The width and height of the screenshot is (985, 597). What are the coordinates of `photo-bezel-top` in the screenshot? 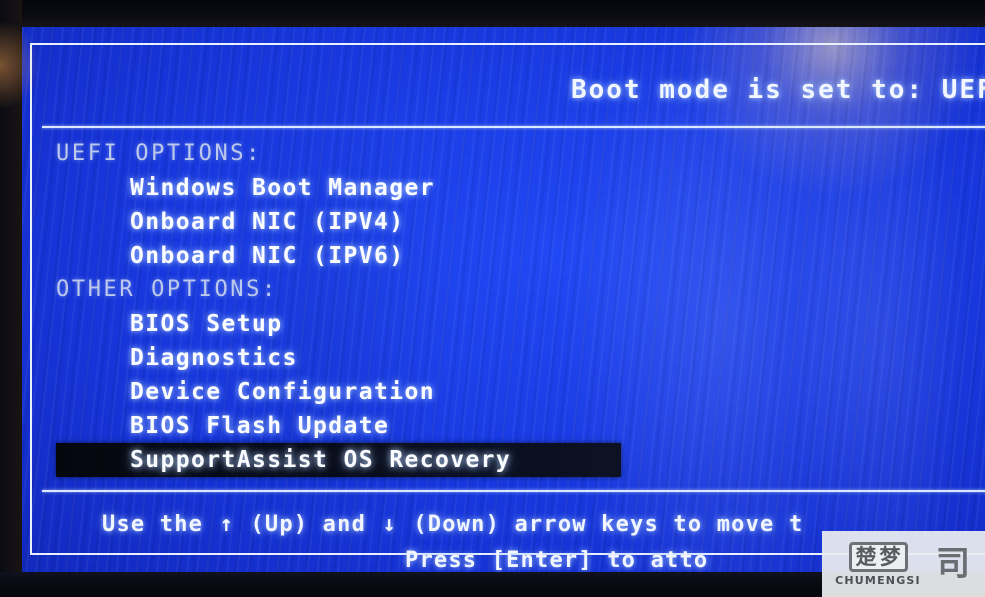 It's located at (492, 13).